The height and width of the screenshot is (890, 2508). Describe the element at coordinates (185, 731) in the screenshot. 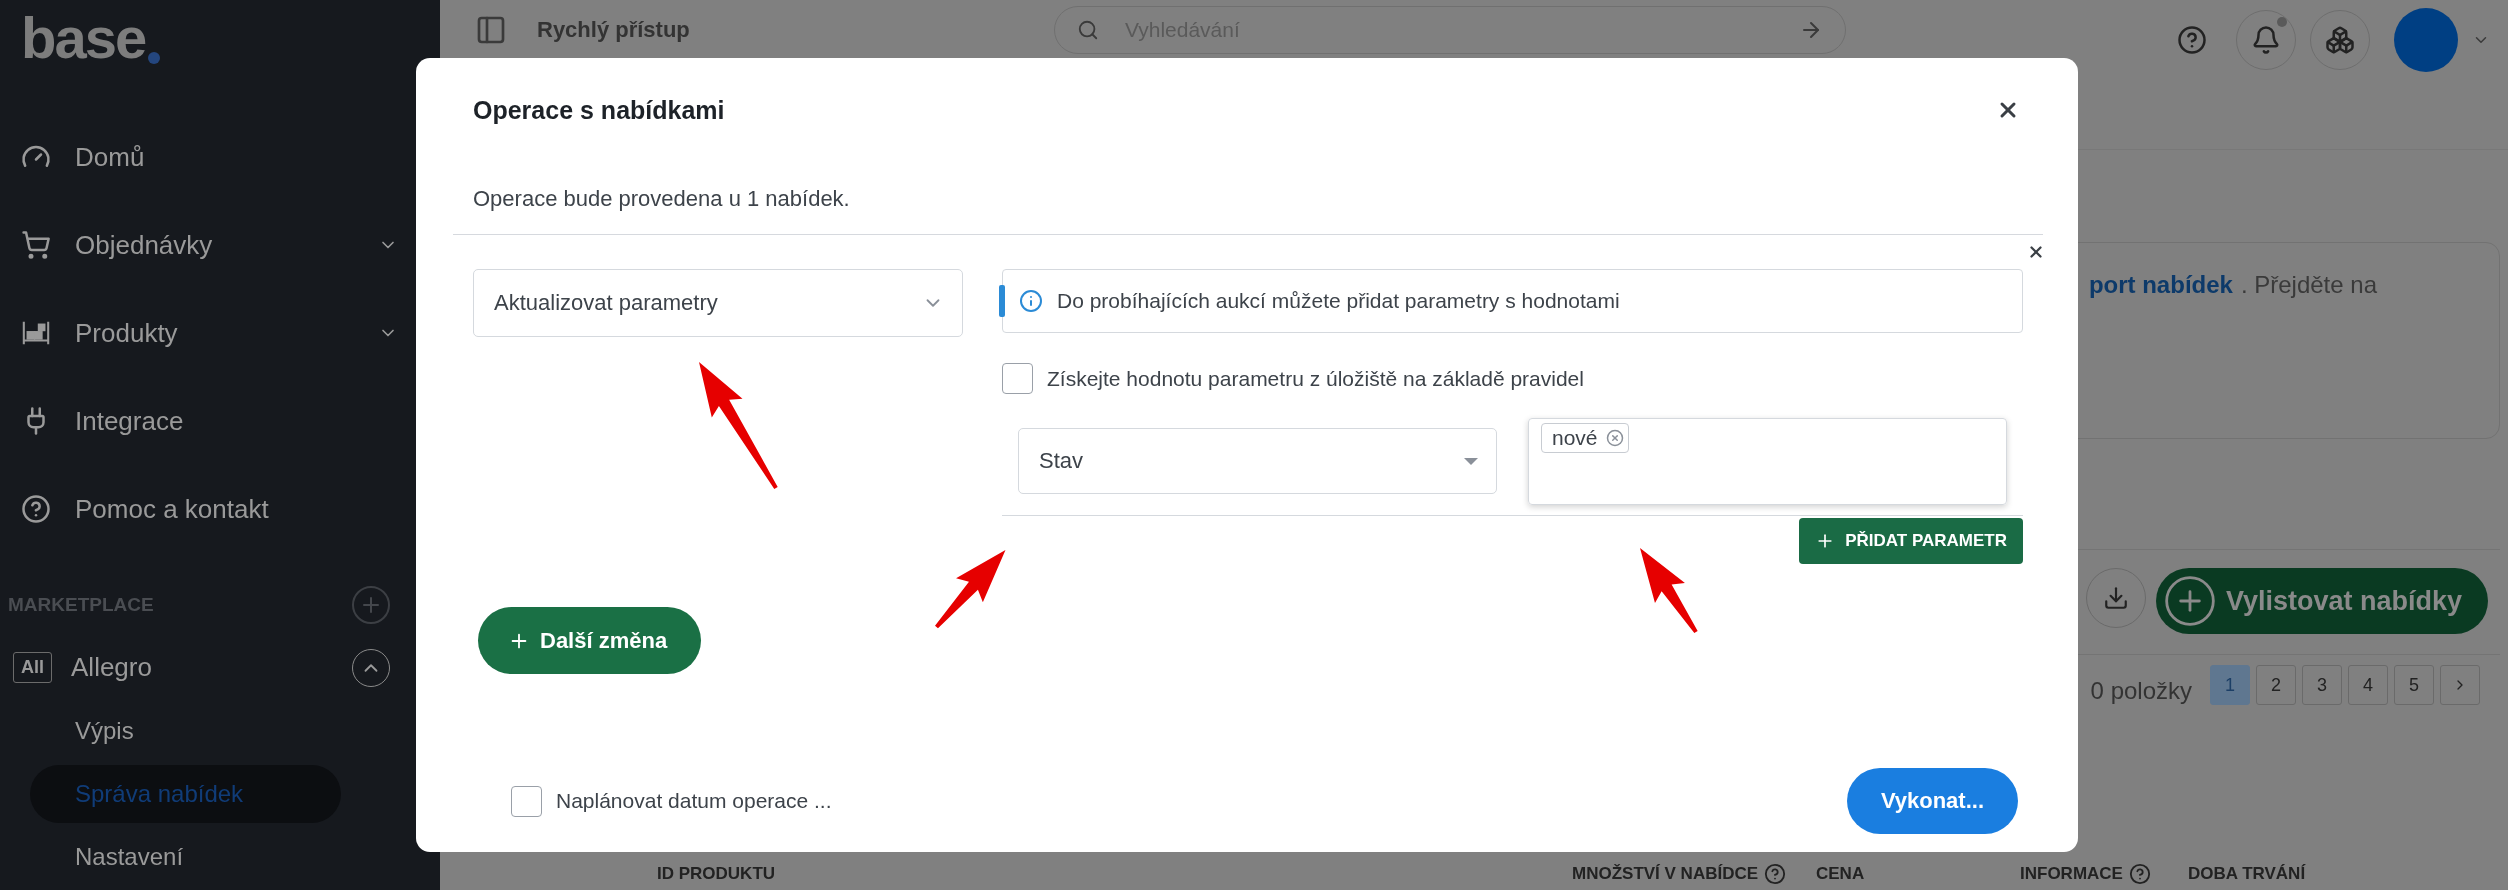

I see `nav-subitem: Výpis` at that location.